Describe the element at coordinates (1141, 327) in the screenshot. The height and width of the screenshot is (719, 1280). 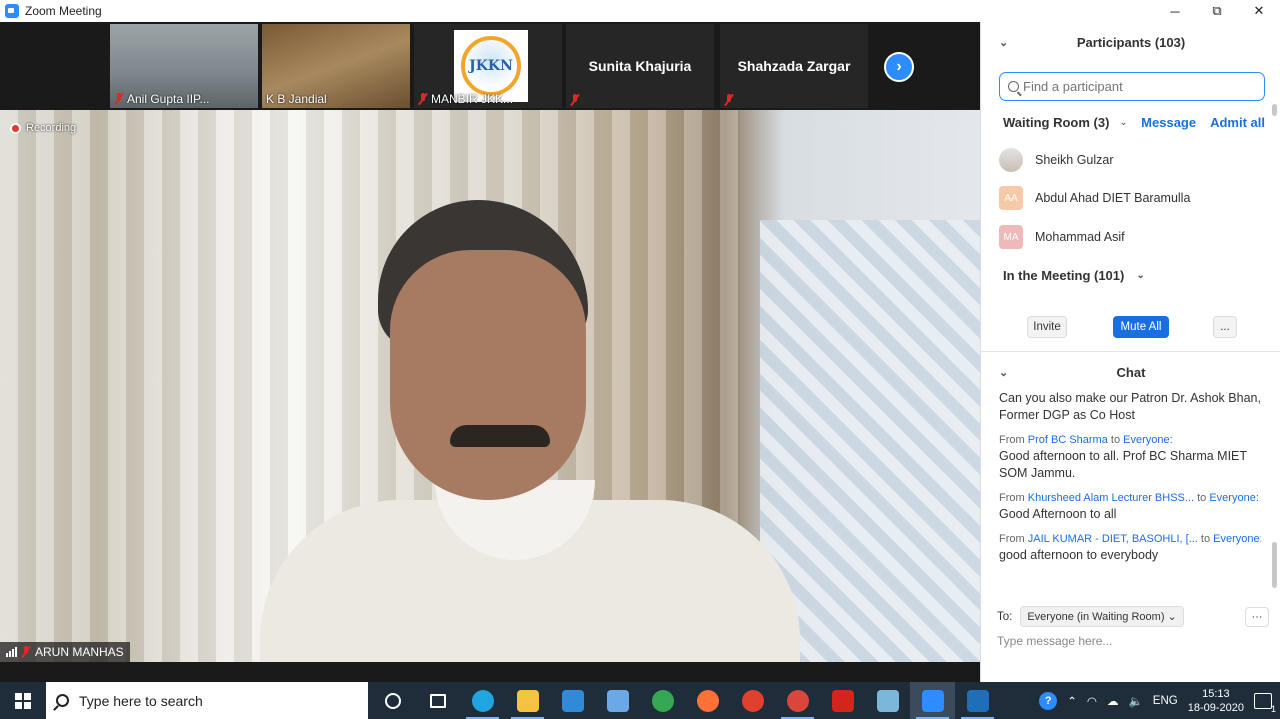
I see `mute-all-button: Mute All` at that location.